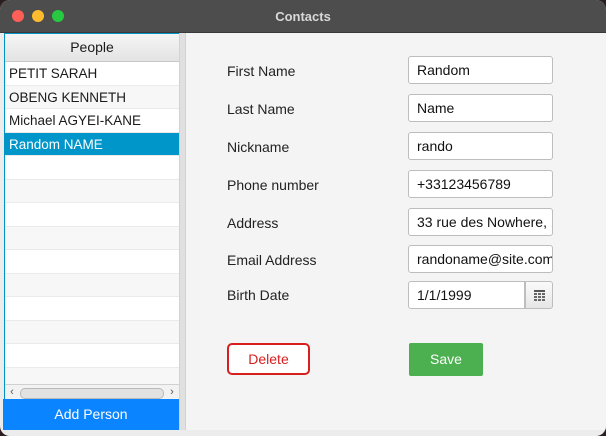  I want to click on last-name-field: Name, so click(480, 108).